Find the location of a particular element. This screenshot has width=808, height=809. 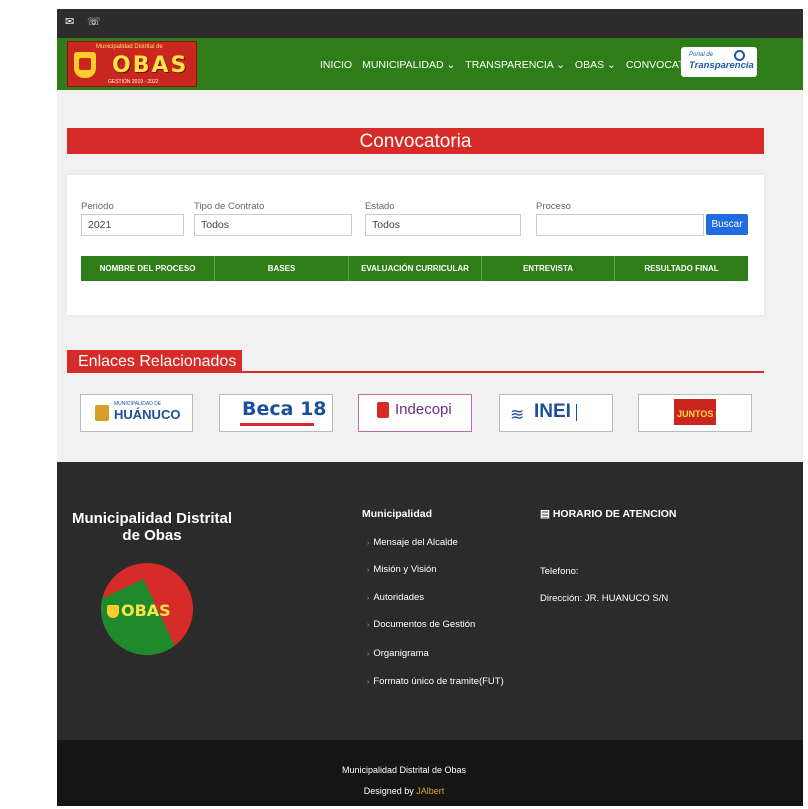

footer-link-label: Formato único de tramite(FUT) is located at coordinates (438, 681).